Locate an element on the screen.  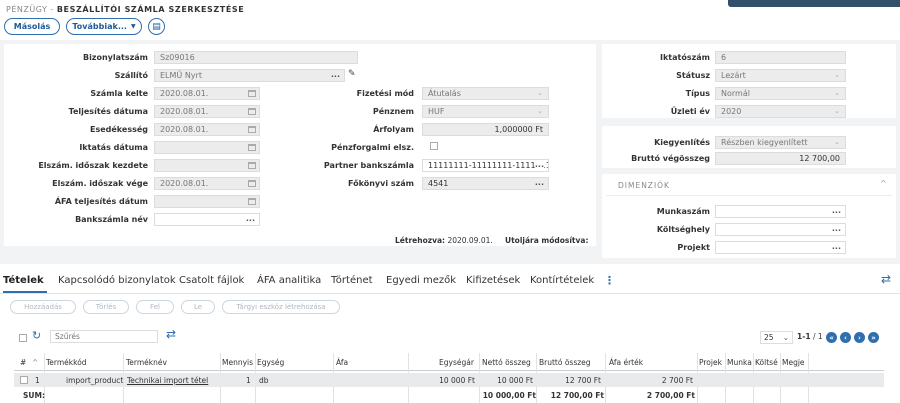
penznem-select: HUF ⌄ is located at coordinates (485, 111).